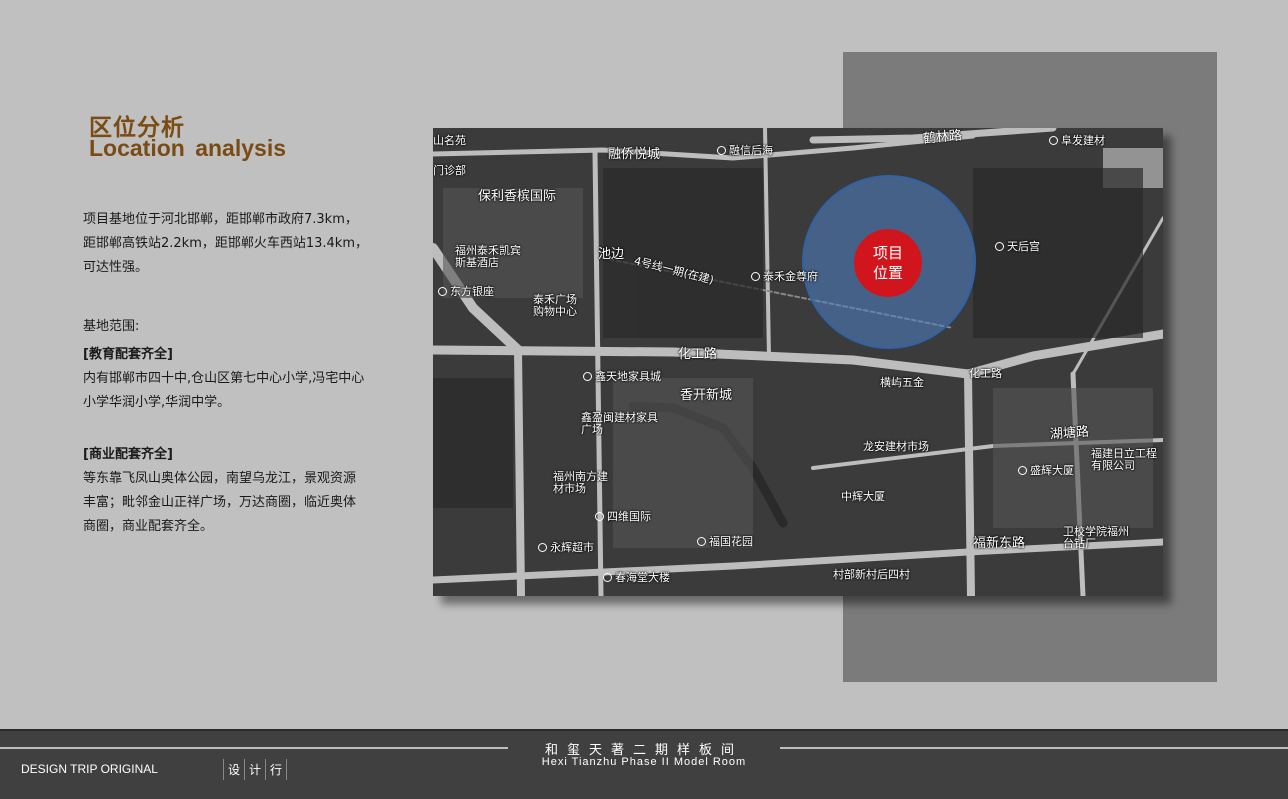 The height and width of the screenshot is (799, 1288). I want to click on site-marker-line1: 项目, so click(887, 253).